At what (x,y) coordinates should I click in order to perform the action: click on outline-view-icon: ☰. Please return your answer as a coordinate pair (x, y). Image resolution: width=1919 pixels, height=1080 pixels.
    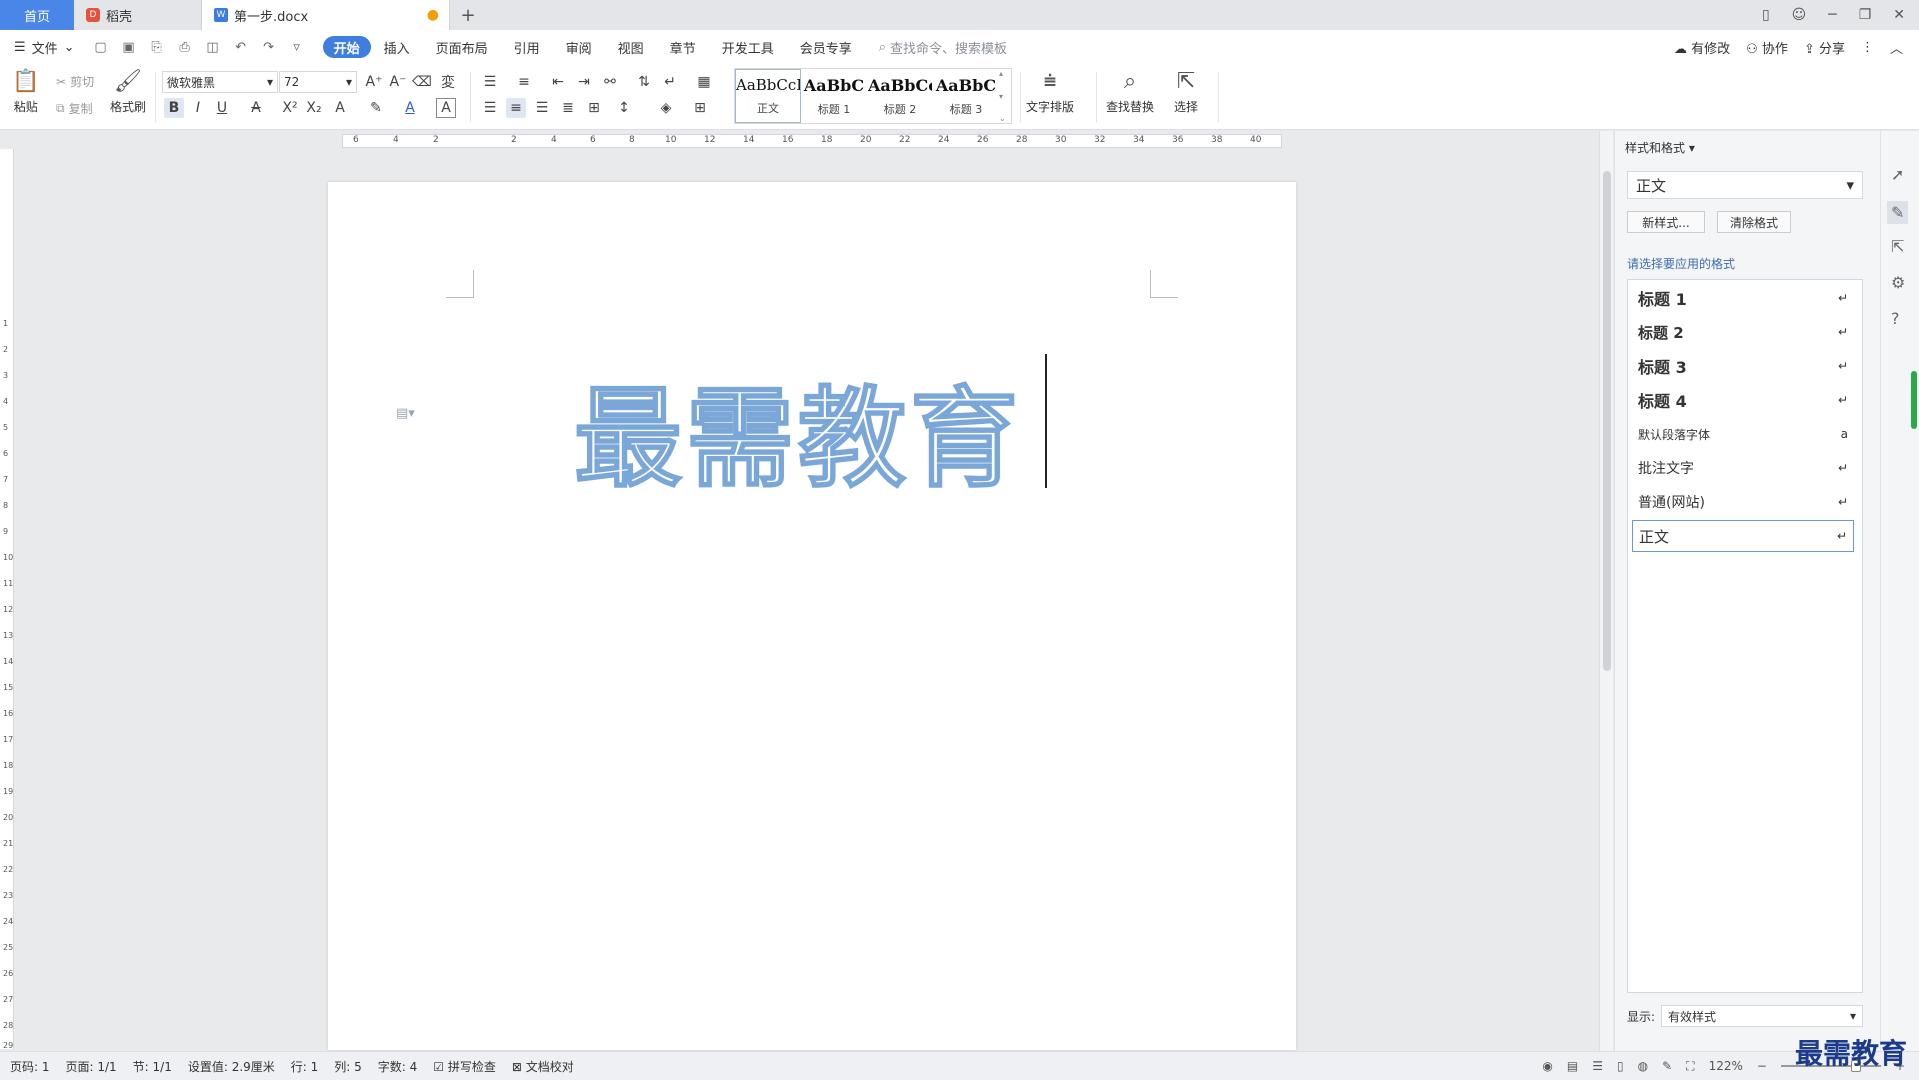
    Looking at the image, I should click on (1597, 1066).